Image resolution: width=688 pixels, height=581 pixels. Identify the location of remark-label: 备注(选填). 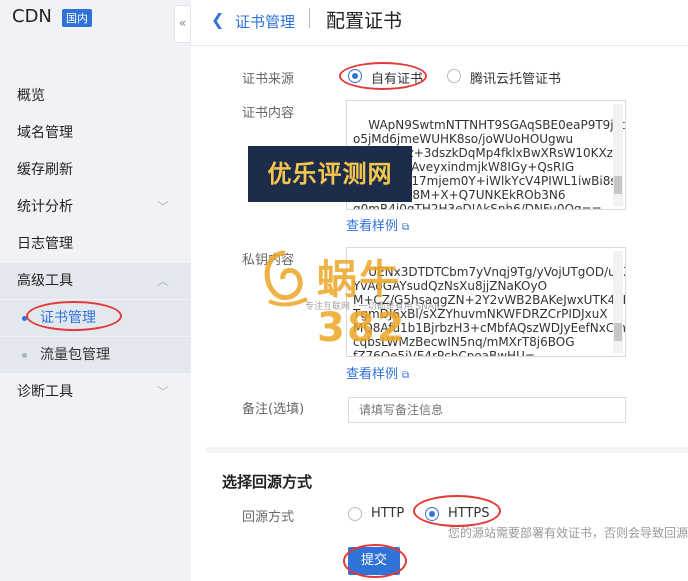
(273, 409).